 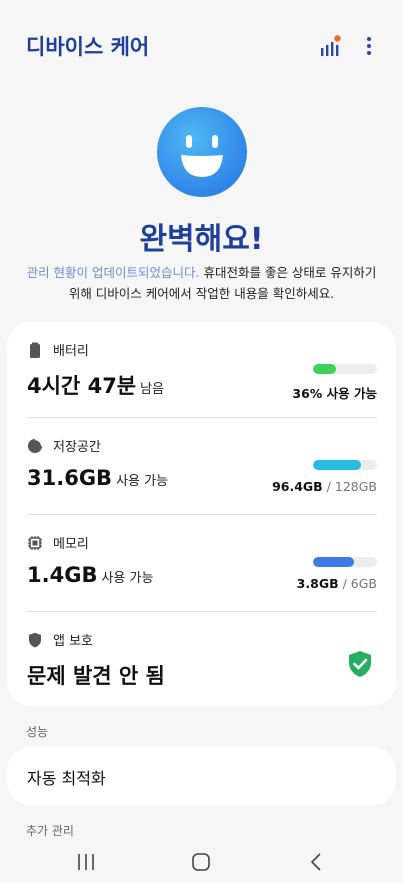 I want to click on storage-section: 저장공간 31.6GB 사용 가능 96.4GB / 128GB, so click(x=201, y=466).